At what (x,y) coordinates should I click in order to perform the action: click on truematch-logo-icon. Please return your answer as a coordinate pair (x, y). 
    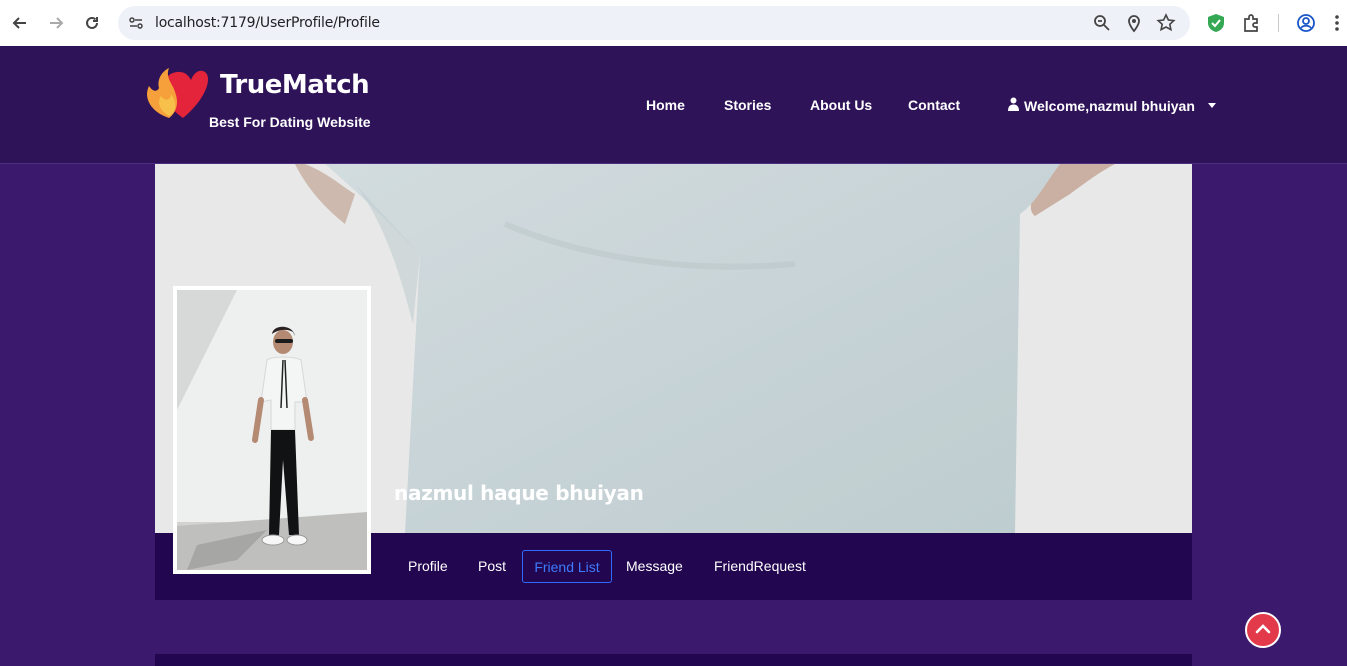
    Looking at the image, I should click on (176, 91).